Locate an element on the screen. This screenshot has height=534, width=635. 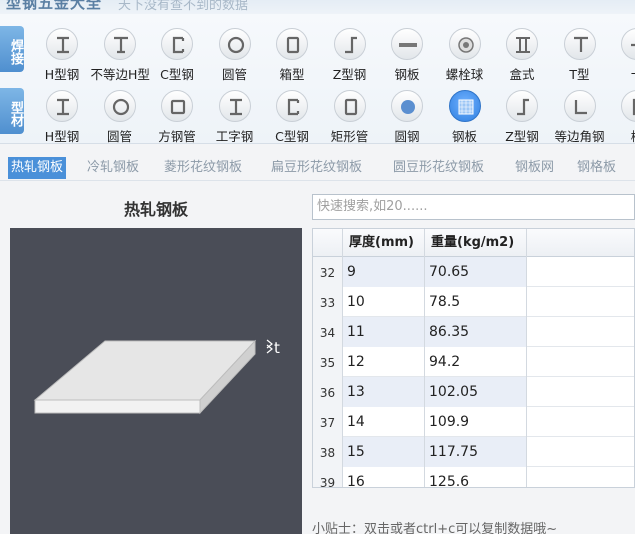
tool-label: 螺栓球 is located at coordinates (464, 74).